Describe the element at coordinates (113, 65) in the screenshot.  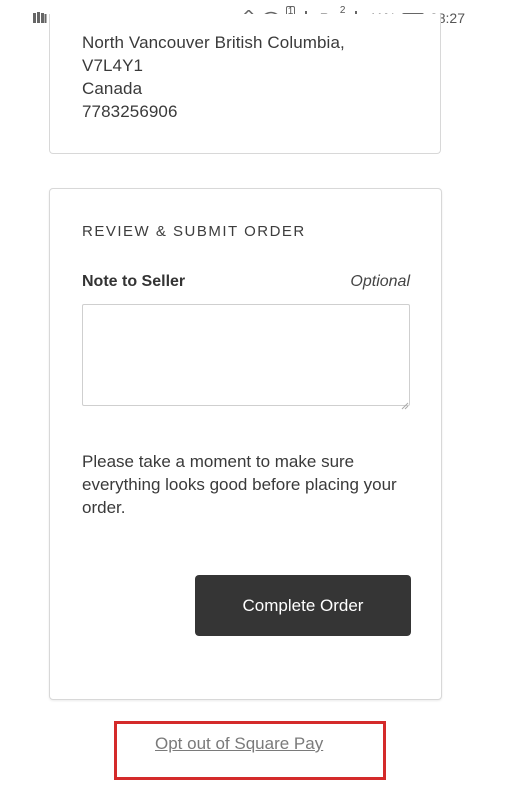
I see `address-postal-code: V7L4Y1` at that location.